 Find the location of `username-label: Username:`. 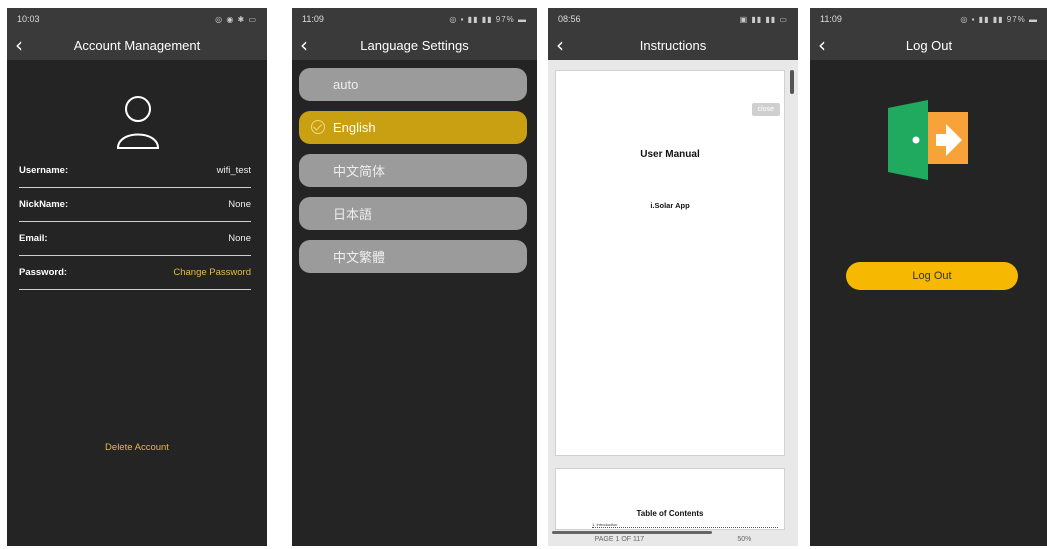

username-label: Username: is located at coordinates (44, 170).